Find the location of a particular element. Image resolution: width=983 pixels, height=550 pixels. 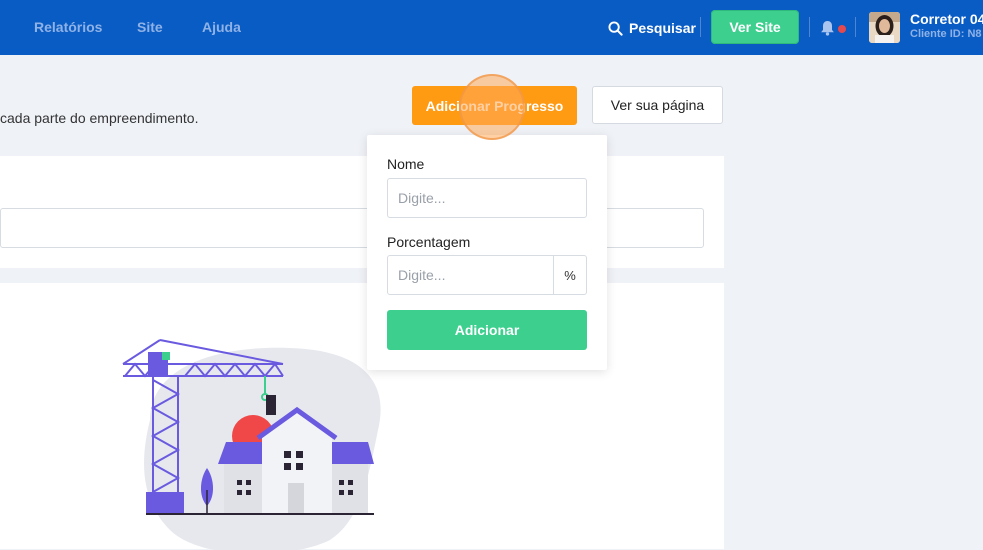

percentage-label: Porcentagem is located at coordinates (429, 242).